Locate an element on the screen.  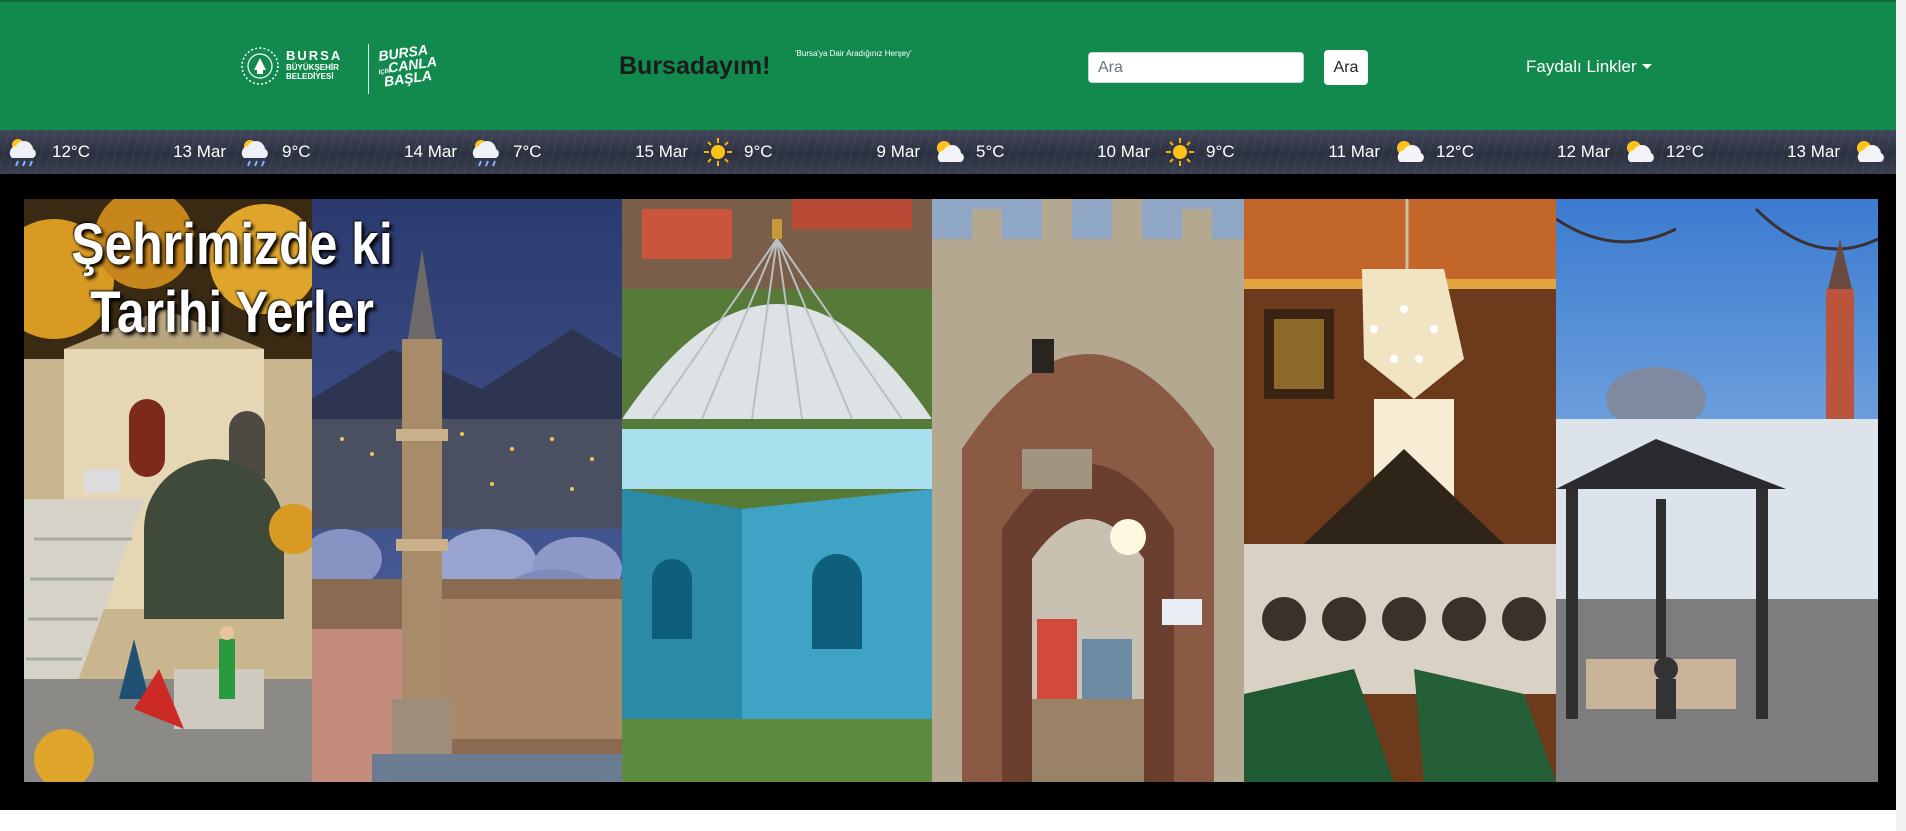
hero-title-line-1: Şehrimizde ki is located at coordinates (232, 244).